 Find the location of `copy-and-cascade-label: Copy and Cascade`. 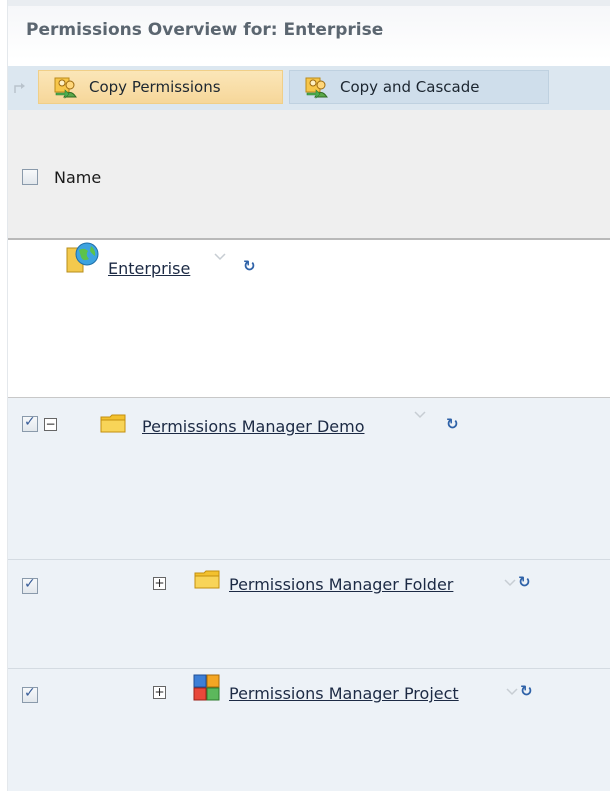

copy-and-cascade-label: Copy and Cascade is located at coordinates (410, 87).